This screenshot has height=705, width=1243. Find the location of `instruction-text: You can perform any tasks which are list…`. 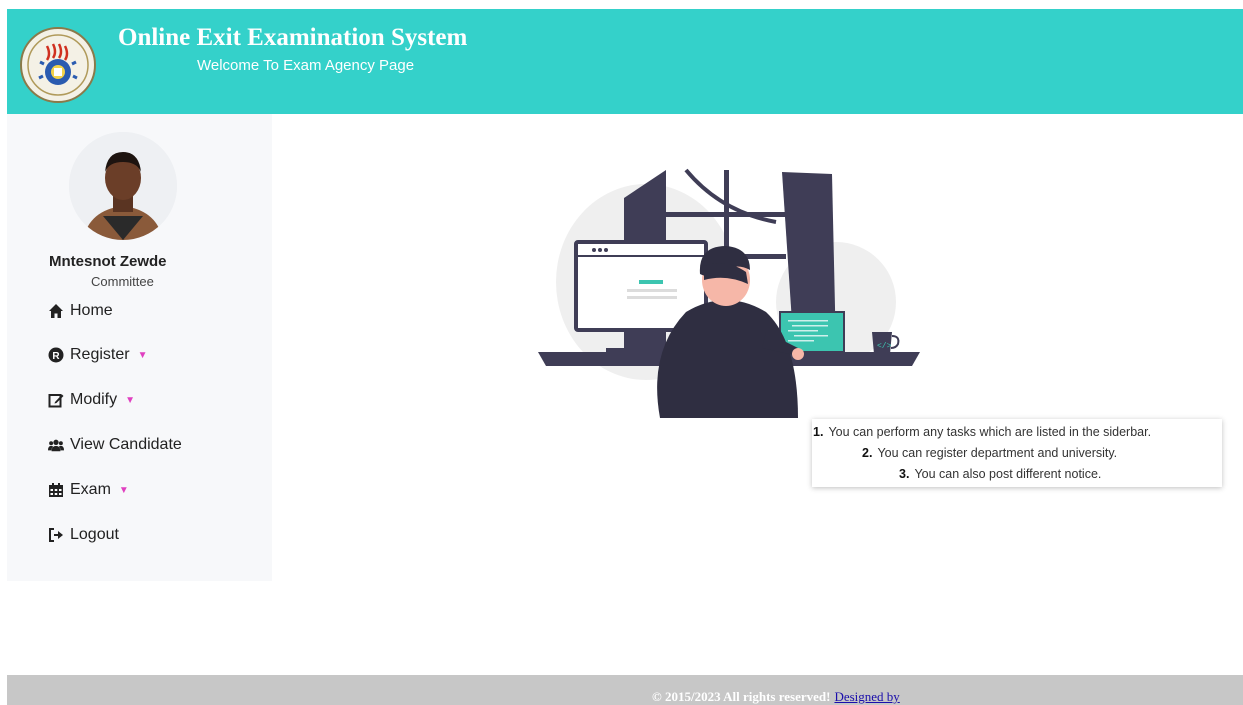

instruction-text: You can perform any tasks which are list… is located at coordinates (990, 432).